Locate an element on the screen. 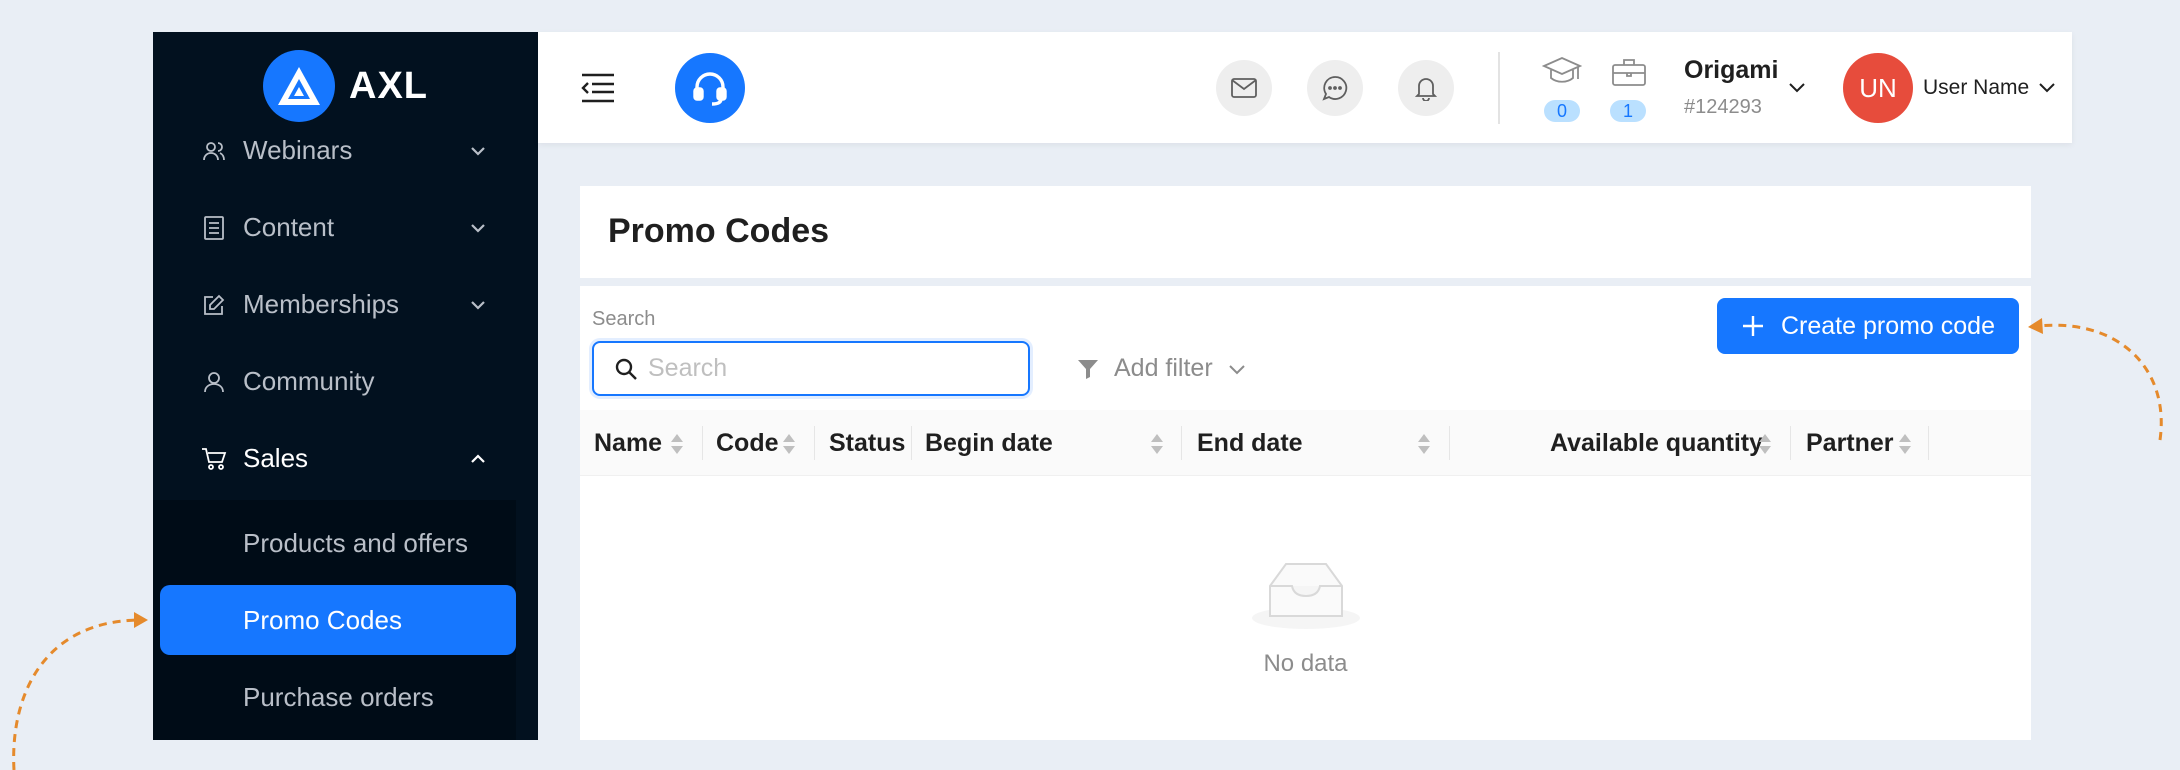  column-header-code: Code is located at coordinates (747, 443).